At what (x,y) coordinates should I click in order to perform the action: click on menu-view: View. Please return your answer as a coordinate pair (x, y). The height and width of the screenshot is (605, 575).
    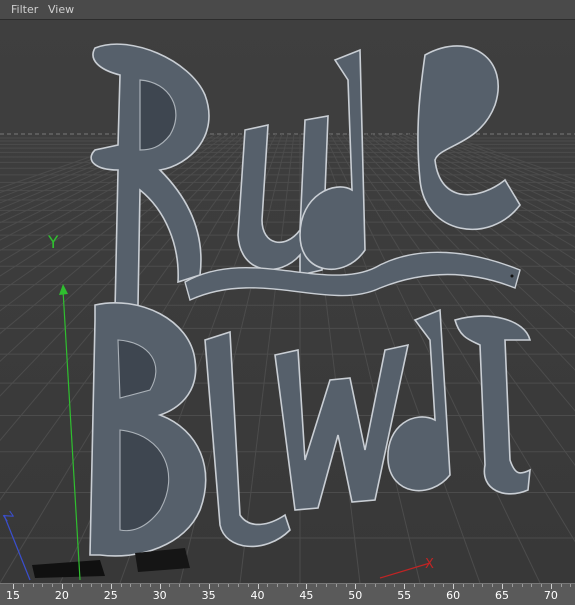
    Looking at the image, I should click on (61, 9).